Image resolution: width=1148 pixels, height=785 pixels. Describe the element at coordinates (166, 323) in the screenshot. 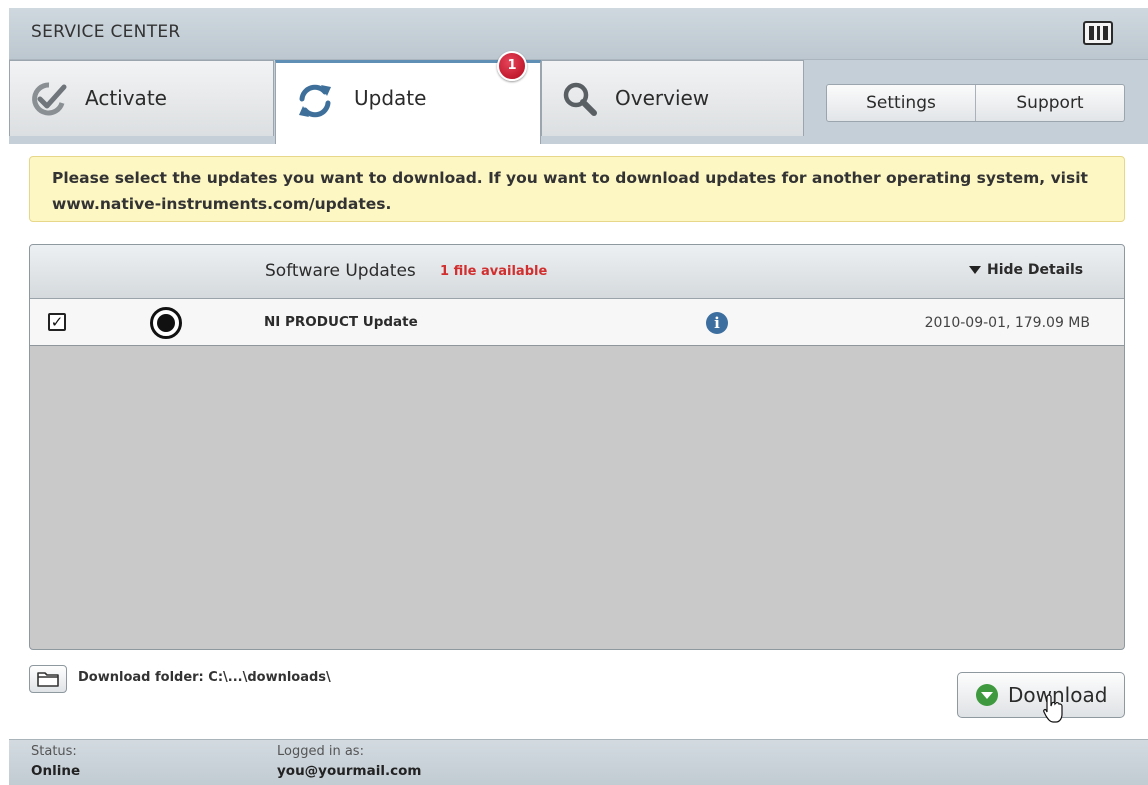

I see `product-icon` at that location.